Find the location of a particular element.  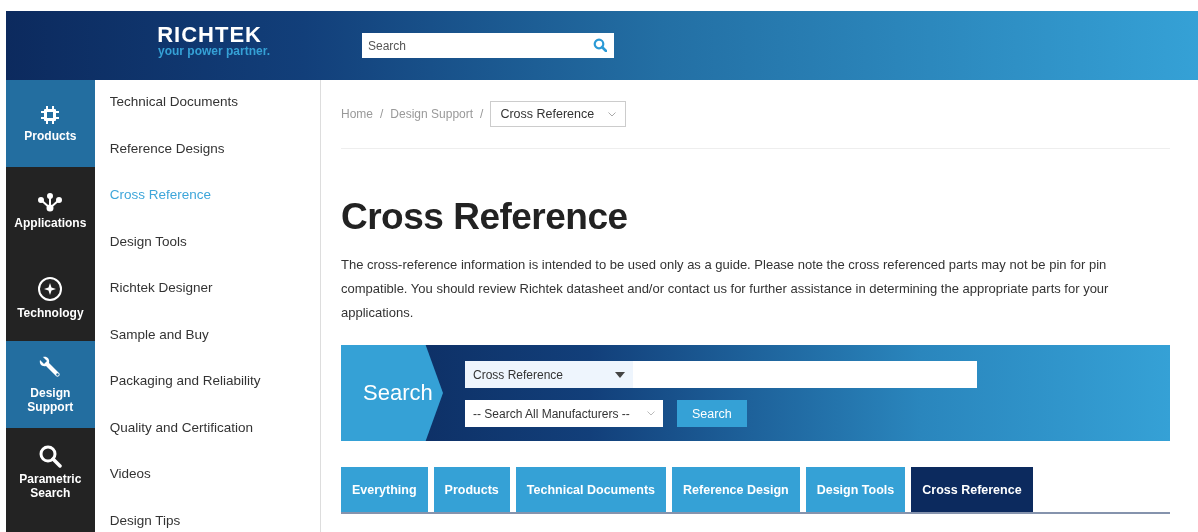

chip-icon is located at coordinates (50, 114).